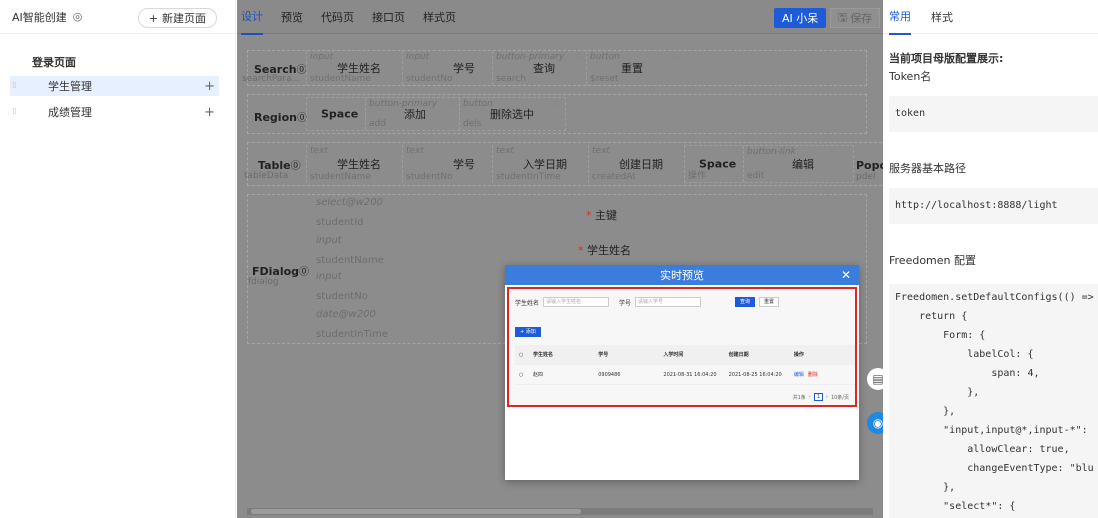  What do you see at coordinates (447, 68) in the screenshot?
I see `search-cell-no: input 学号 studentNo` at bounding box center [447, 68].